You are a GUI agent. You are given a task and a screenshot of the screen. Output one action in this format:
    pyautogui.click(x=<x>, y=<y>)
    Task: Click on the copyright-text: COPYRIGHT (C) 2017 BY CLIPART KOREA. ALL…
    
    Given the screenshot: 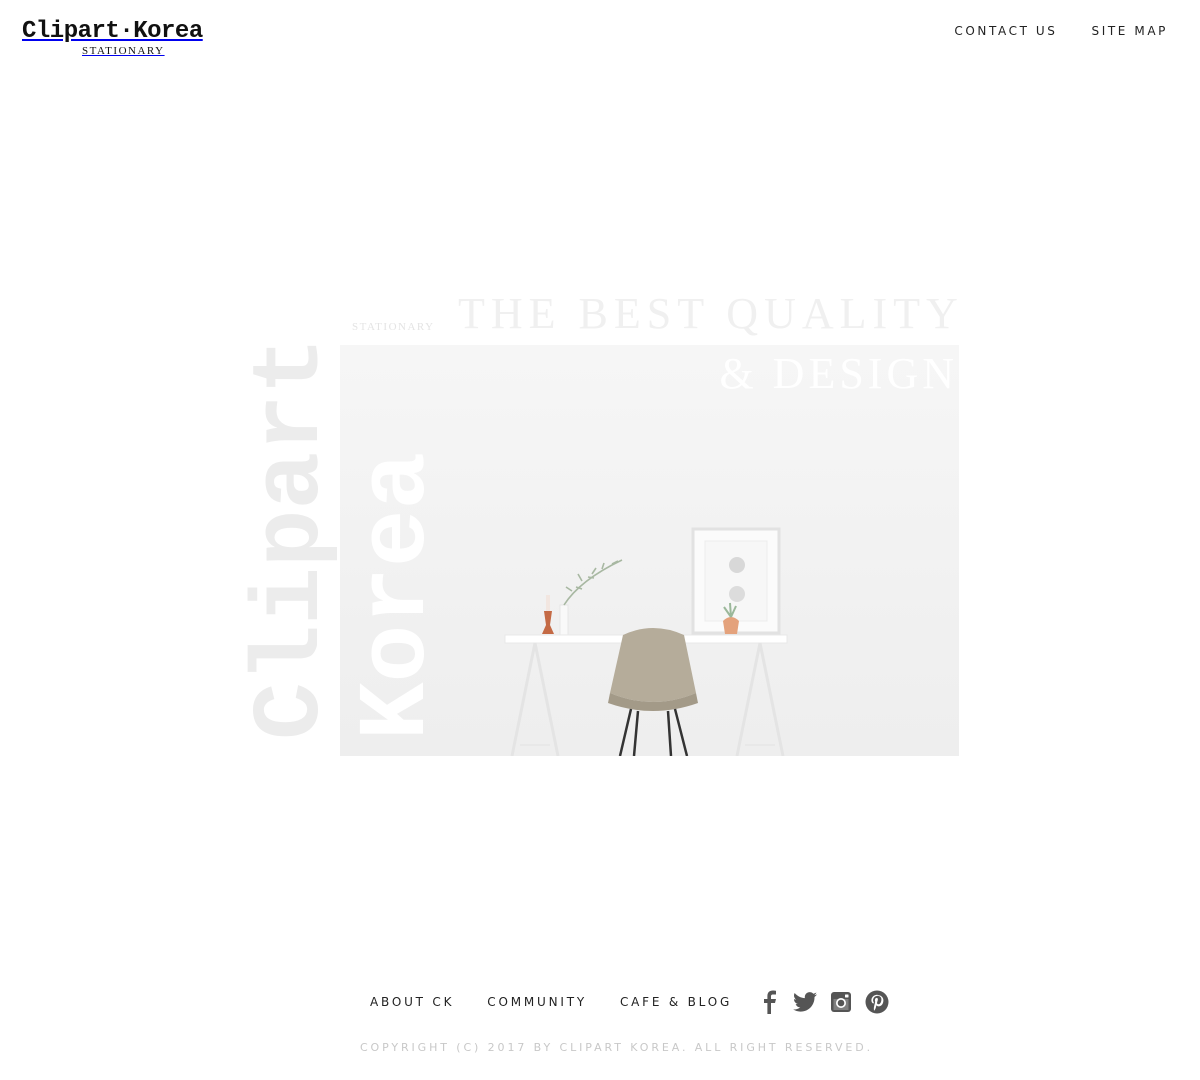 What is the action you would take?
    pyautogui.click(x=616, y=1047)
    